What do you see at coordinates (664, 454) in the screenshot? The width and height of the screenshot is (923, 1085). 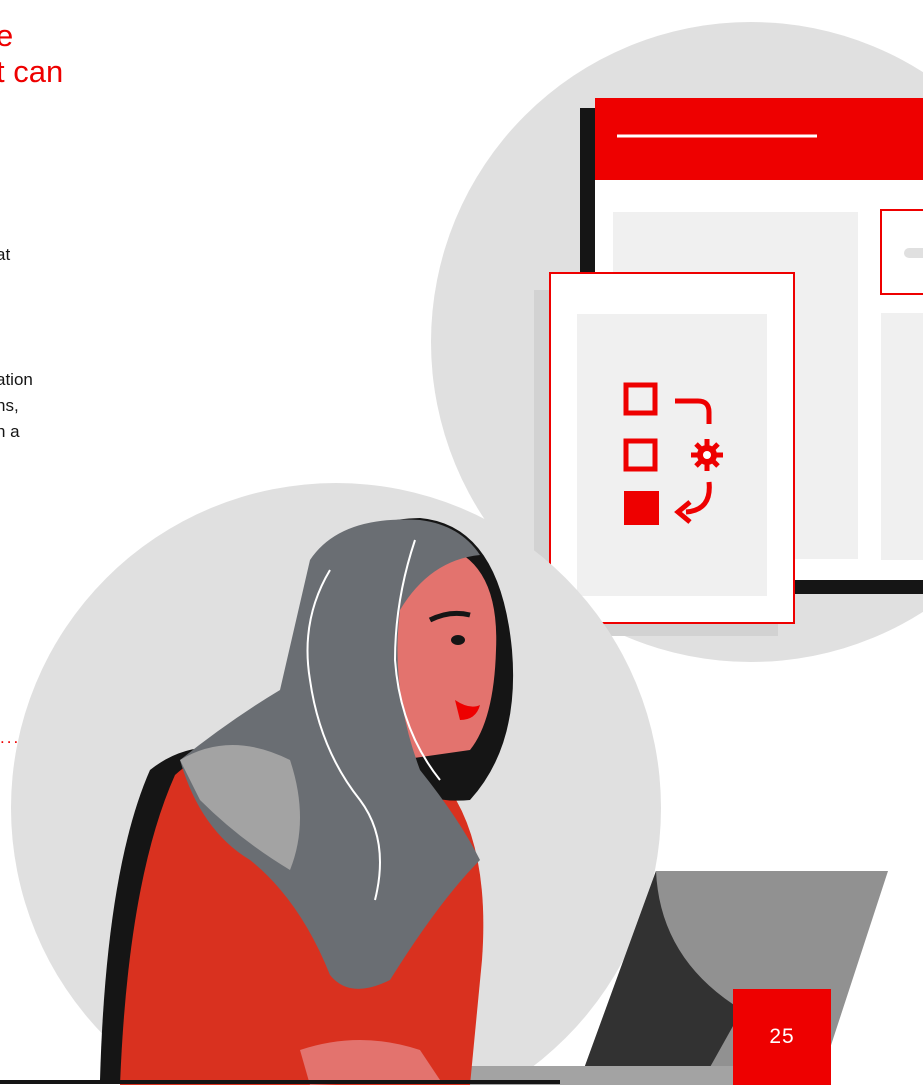 I see `workflow-card` at bounding box center [664, 454].